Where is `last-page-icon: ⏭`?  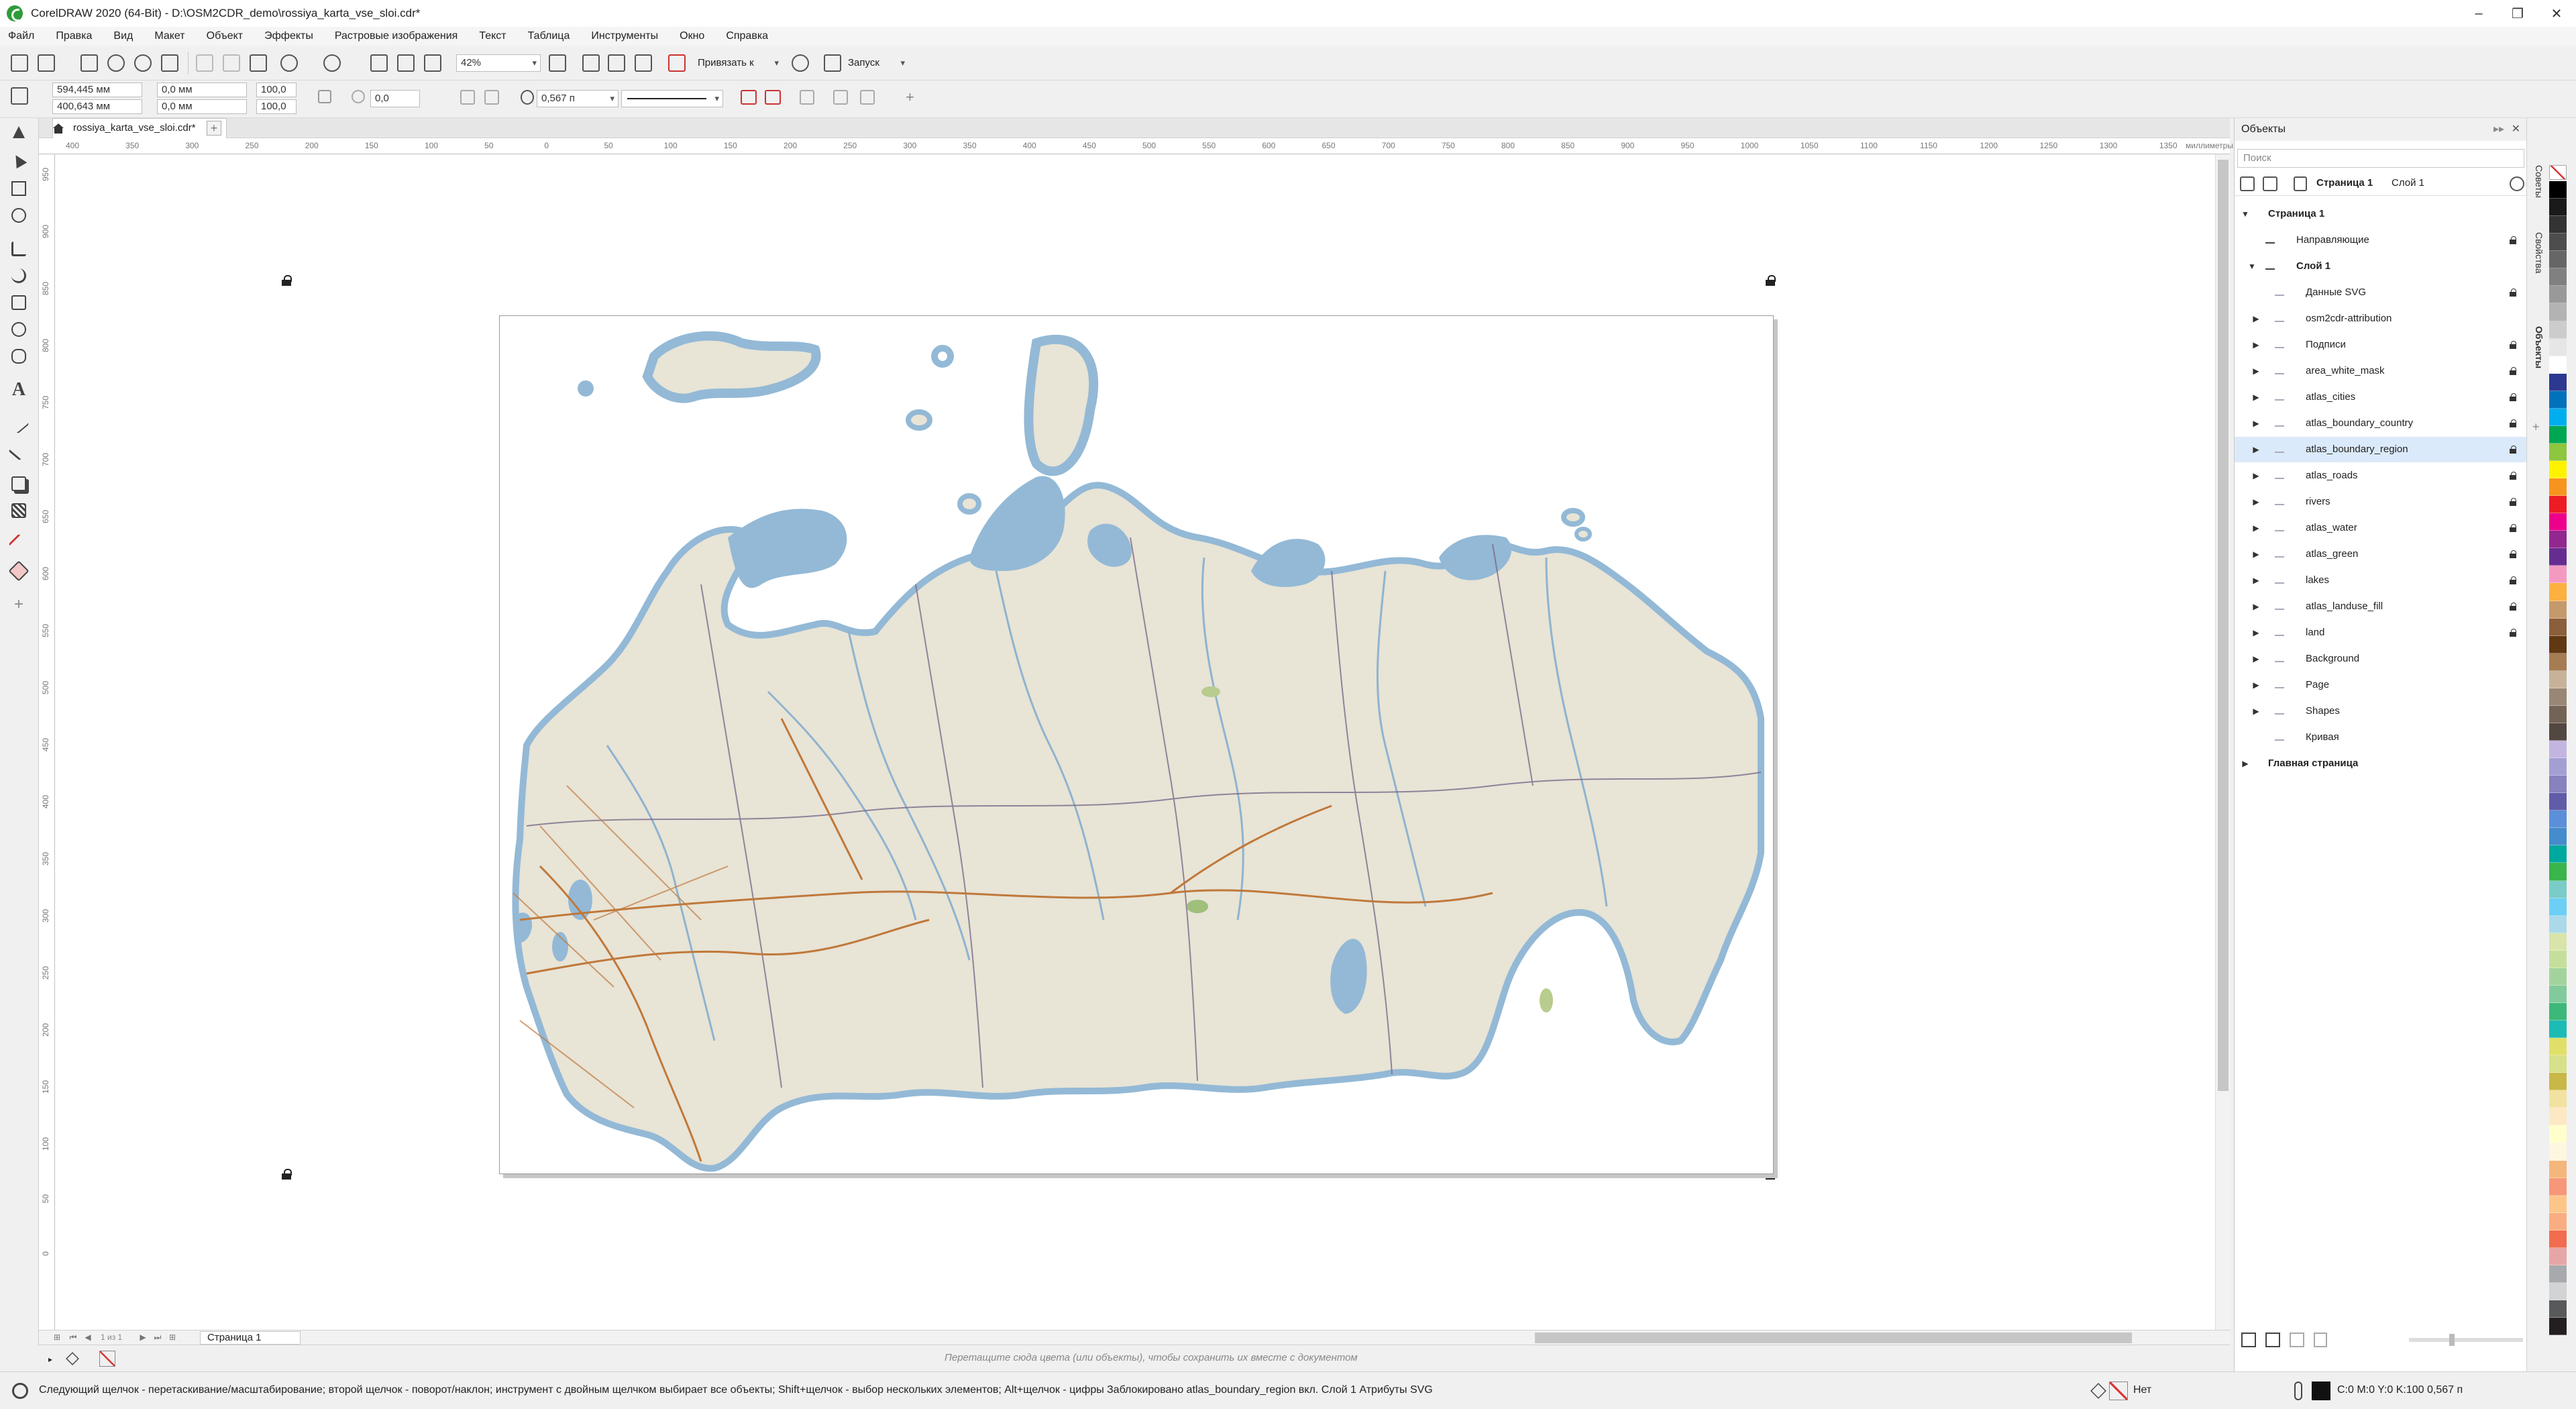 last-page-icon: ⏭ is located at coordinates (157, 1337).